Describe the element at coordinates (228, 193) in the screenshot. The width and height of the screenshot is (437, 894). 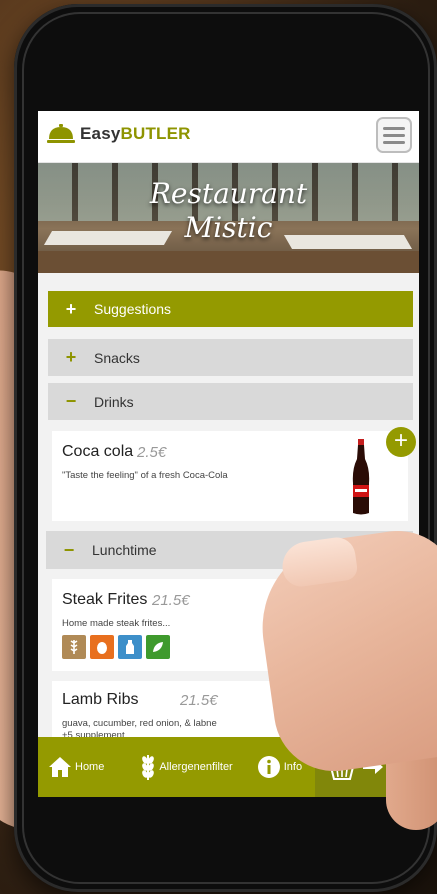
I see `restaurant-name-line1: Restaurant` at that location.